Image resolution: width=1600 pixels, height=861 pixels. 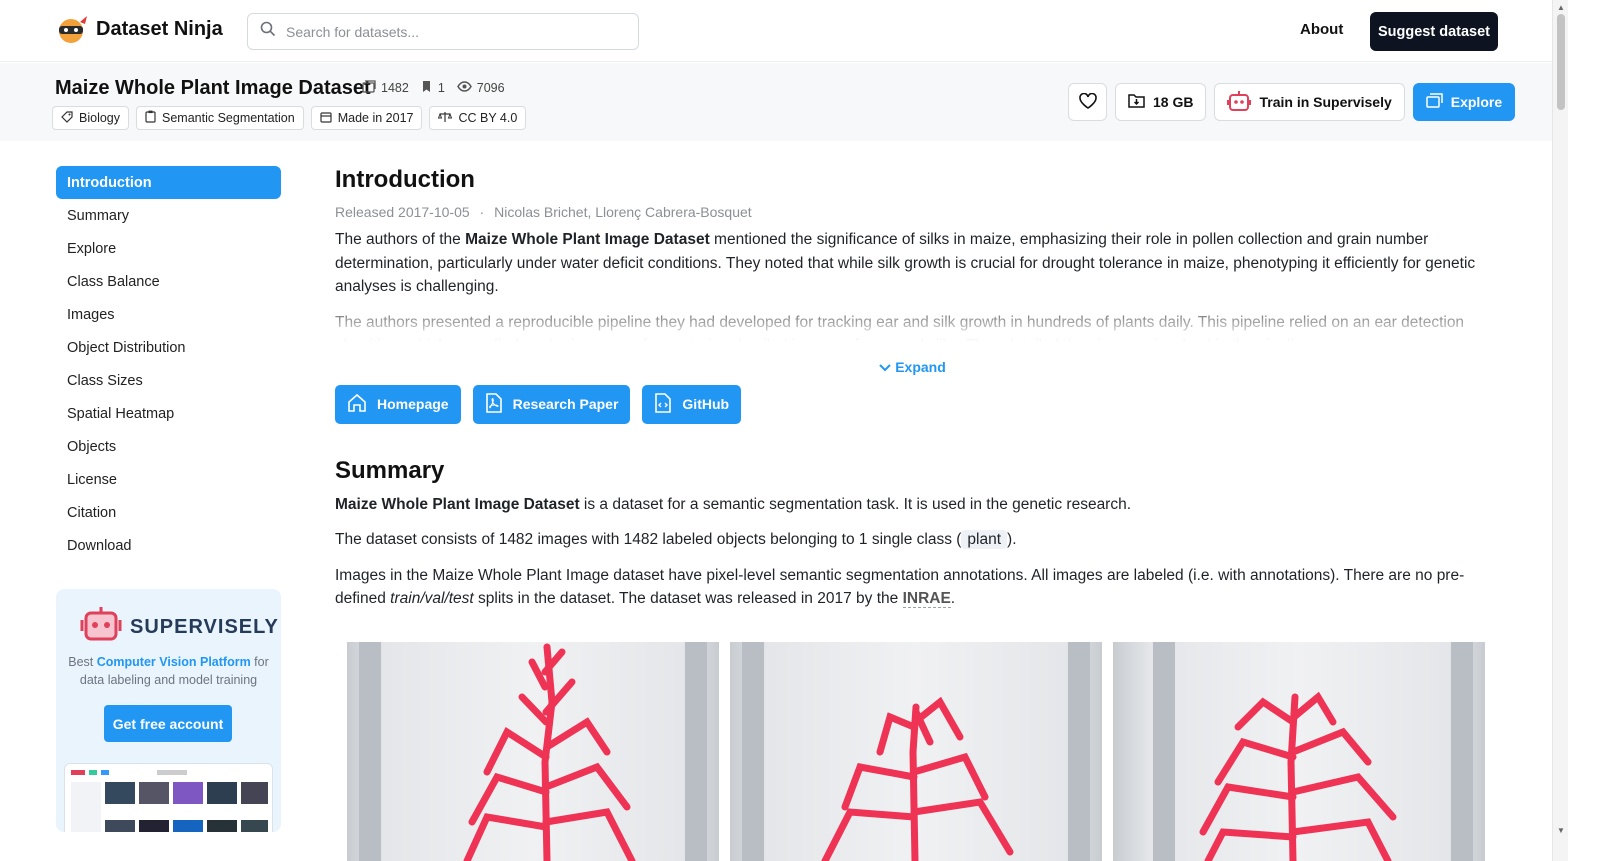 What do you see at coordinates (369, 88) in the screenshot?
I see `images-icon` at bounding box center [369, 88].